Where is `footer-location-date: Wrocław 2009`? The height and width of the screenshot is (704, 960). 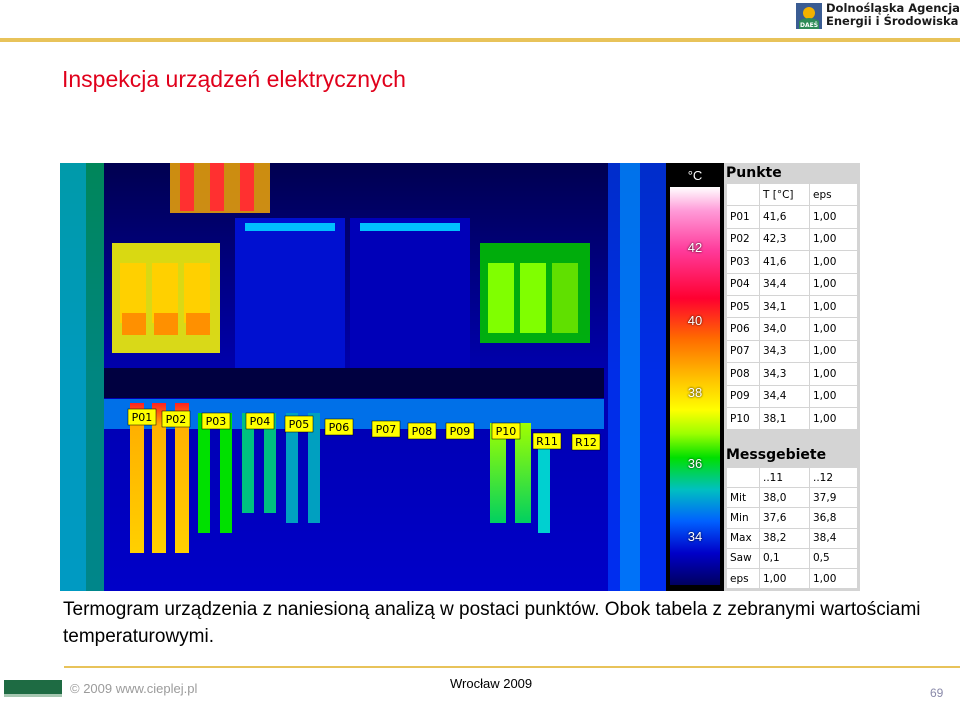 footer-location-date: Wrocław 2009 is located at coordinates (491, 683).